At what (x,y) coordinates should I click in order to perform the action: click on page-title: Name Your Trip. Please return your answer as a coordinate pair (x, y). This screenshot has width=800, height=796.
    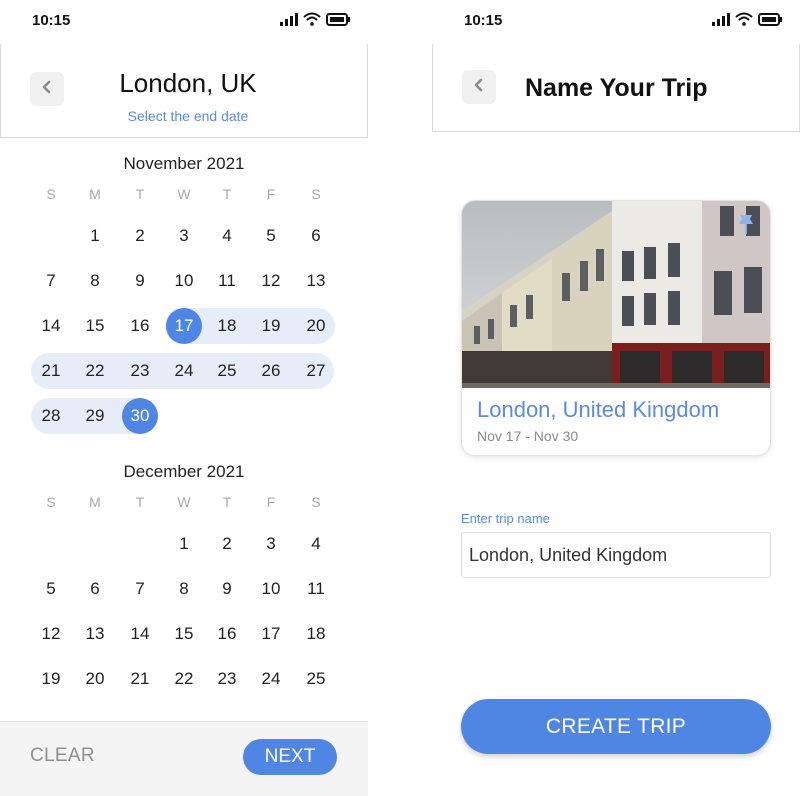
    Looking at the image, I should click on (616, 88).